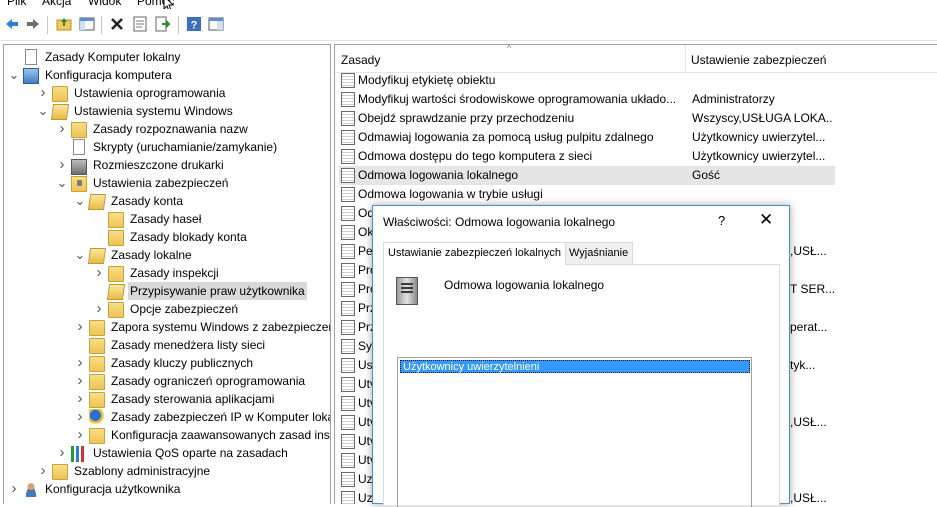 The width and height of the screenshot is (937, 507). I want to click on tree-item-label: Zasady menedżera listy sieci, so click(188, 345).